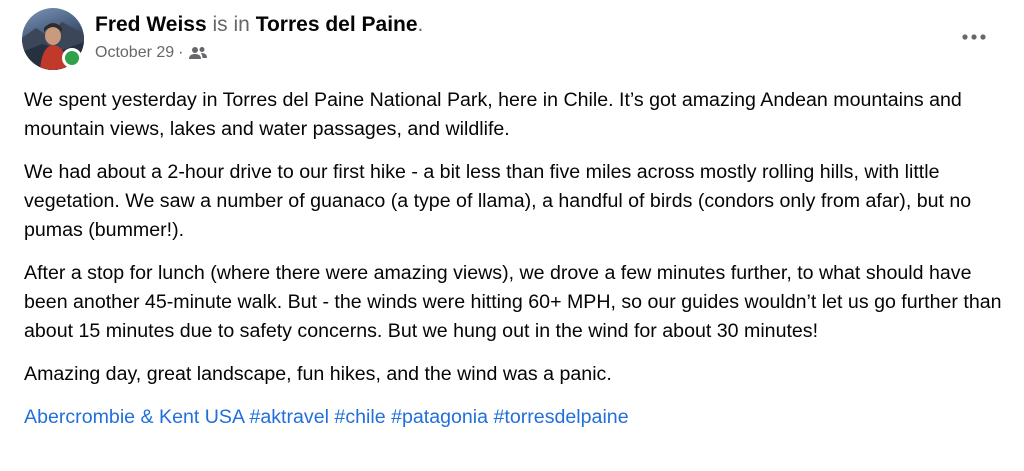 This screenshot has height=471, width=1024. I want to click on more-options-button, so click(974, 36).